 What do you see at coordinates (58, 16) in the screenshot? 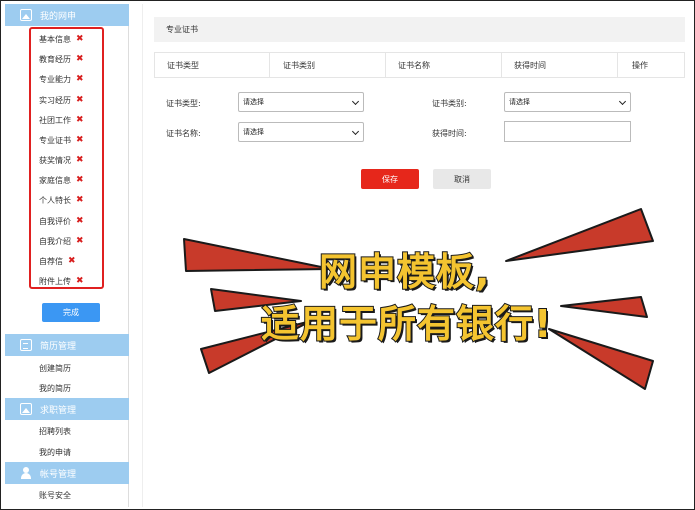
I see `sidebar-section-title: 我的网申` at bounding box center [58, 16].